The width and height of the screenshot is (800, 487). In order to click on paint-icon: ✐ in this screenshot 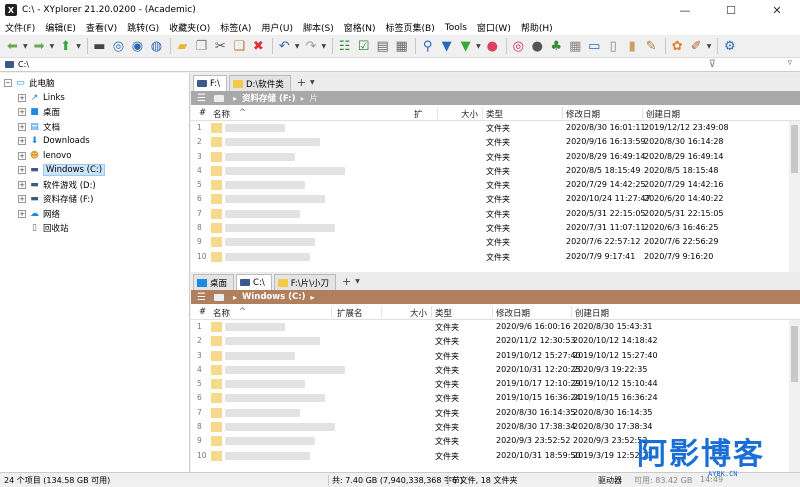, I will do `click(696, 46)`.